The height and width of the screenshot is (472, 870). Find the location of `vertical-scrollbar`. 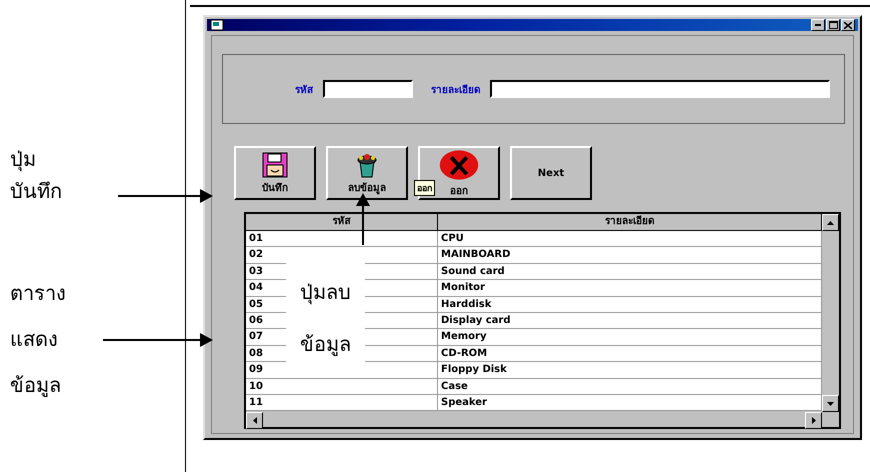

vertical-scrollbar is located at coordinates (830, 313).